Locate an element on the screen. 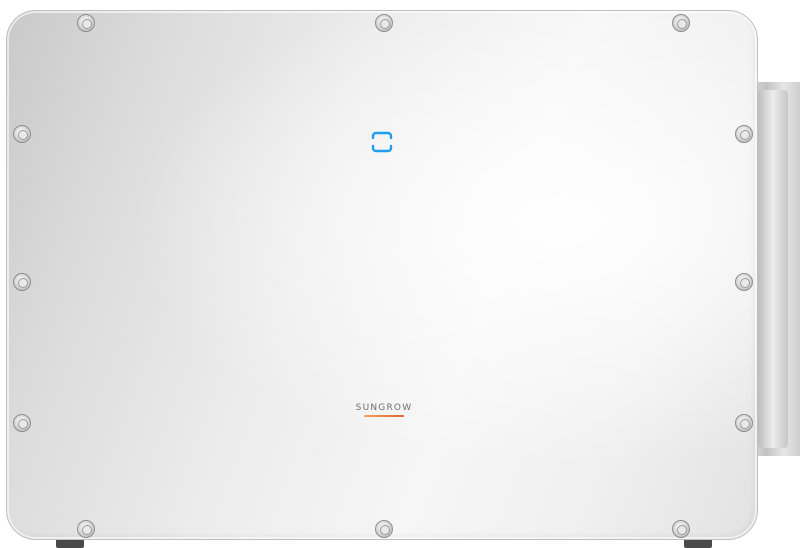 The width and height of the screenshot is (800, 548). brand-accent-line is located at coordinates (384, 416).